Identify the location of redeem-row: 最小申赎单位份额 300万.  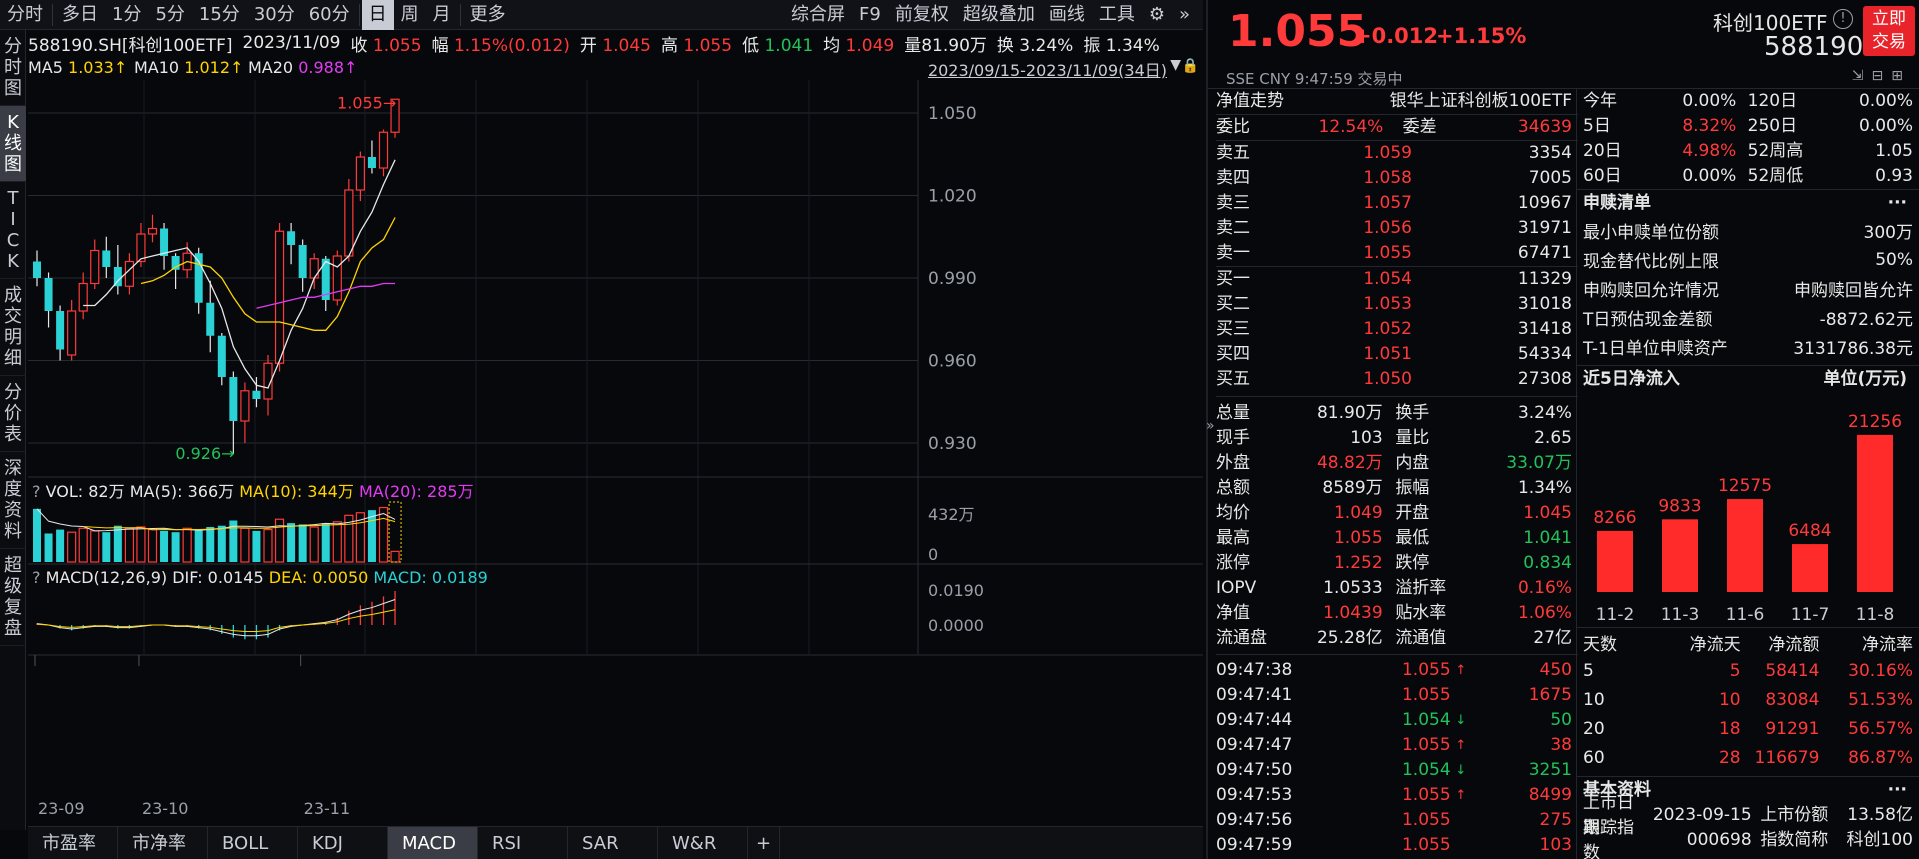
(1748, 230).